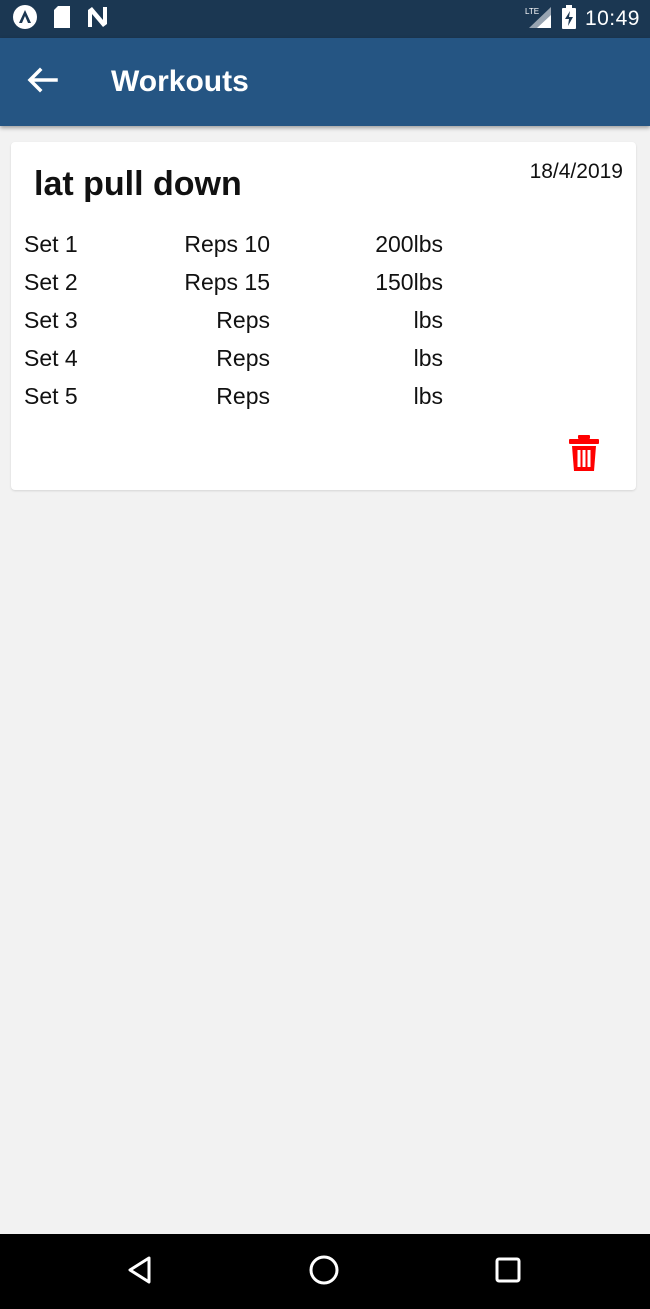 The width and height of the screenshot is (650, 1309). I want to click on battery-icon, so click(569, 19).